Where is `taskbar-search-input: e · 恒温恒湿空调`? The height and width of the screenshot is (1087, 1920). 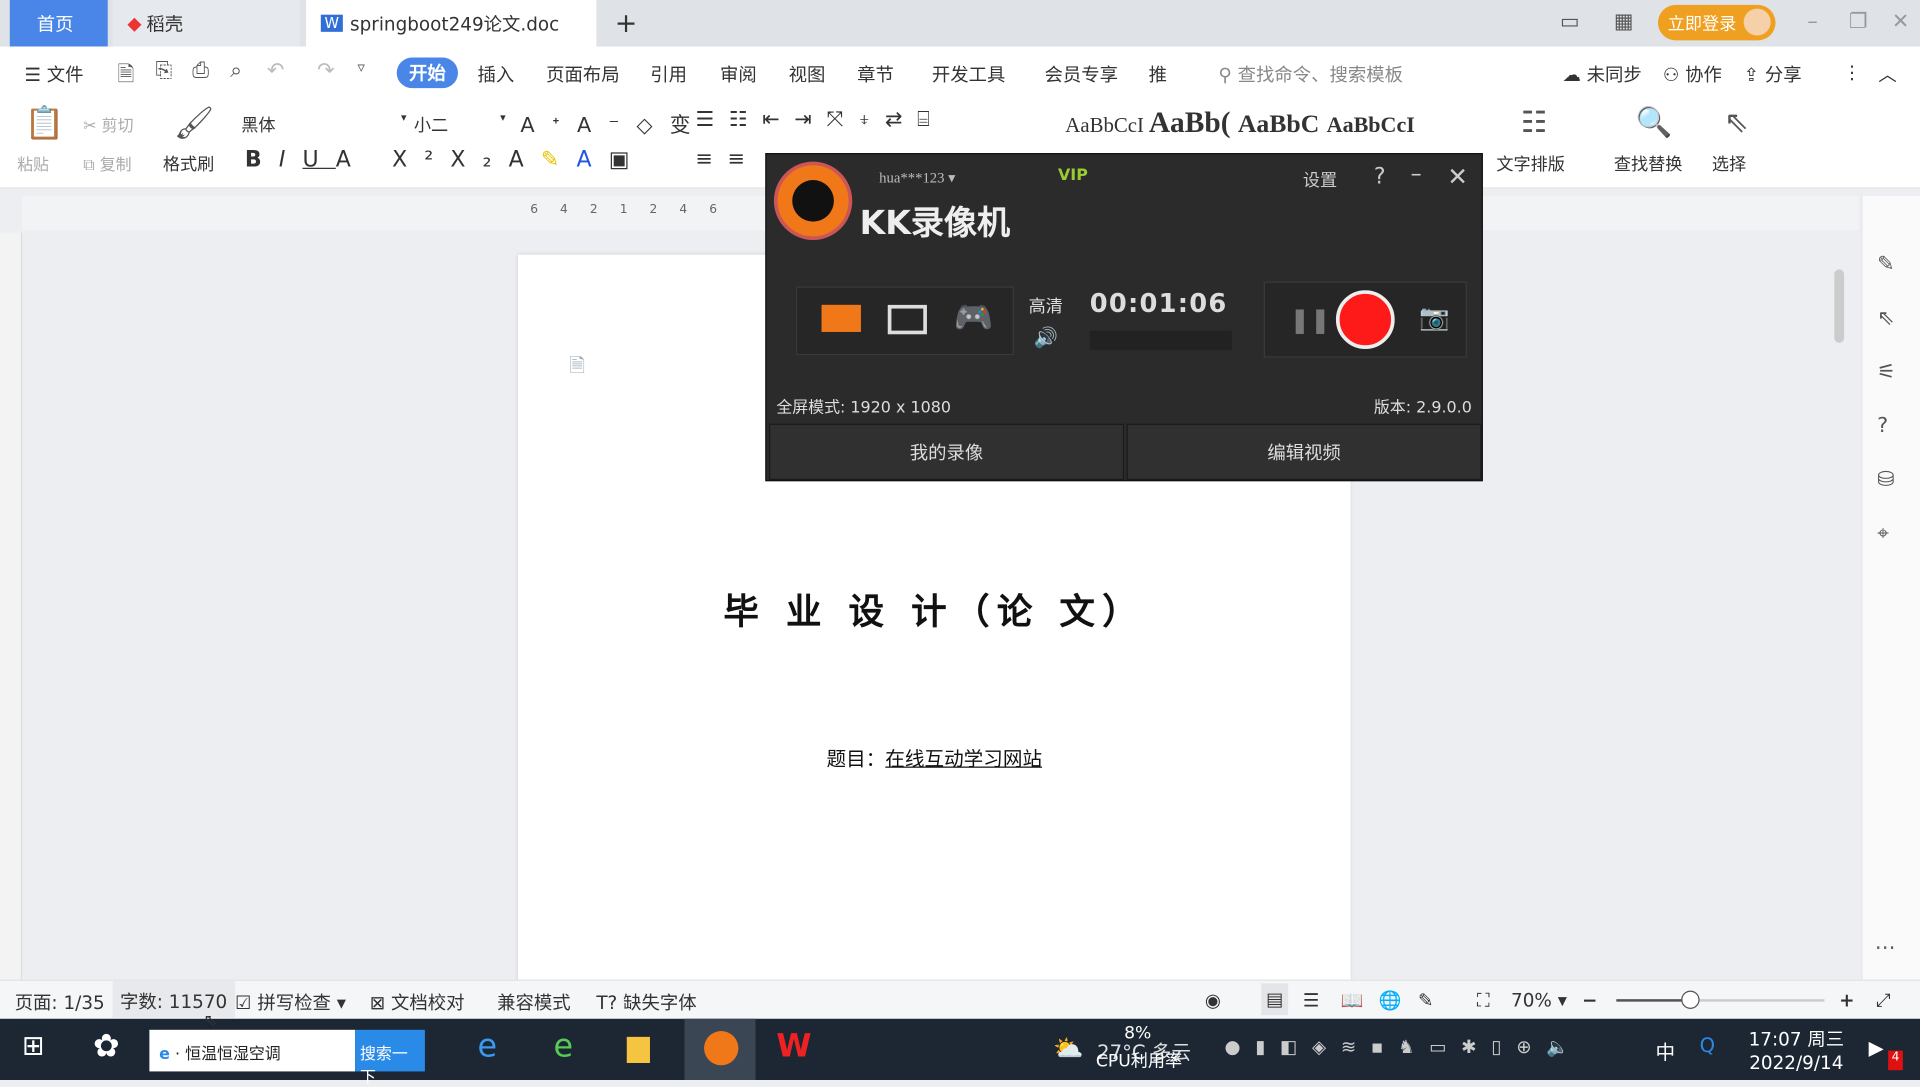 taskbar-search-input: e · 恒温恒湿空调 is located at coordinates (252, 1050).